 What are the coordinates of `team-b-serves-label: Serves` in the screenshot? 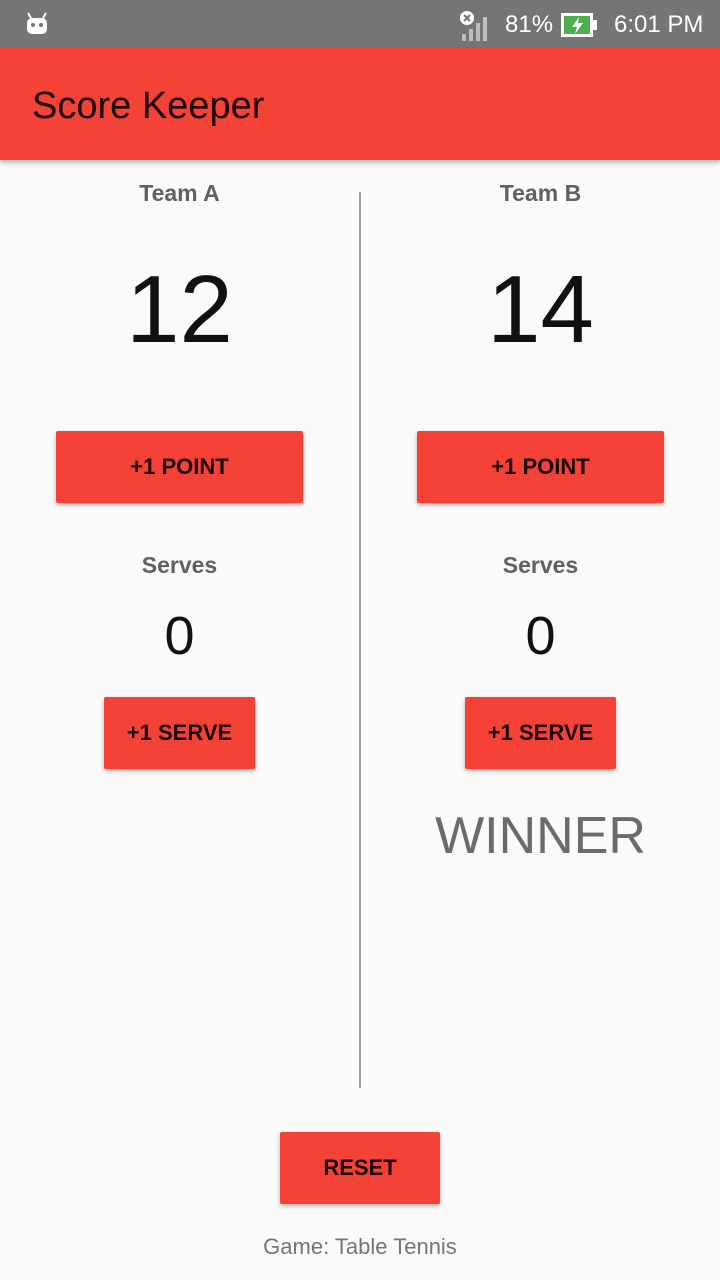 It's located at (540, 565).